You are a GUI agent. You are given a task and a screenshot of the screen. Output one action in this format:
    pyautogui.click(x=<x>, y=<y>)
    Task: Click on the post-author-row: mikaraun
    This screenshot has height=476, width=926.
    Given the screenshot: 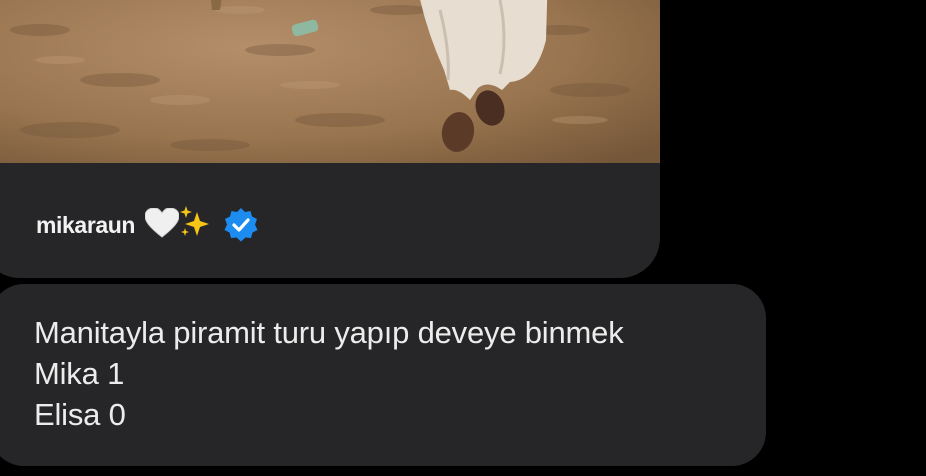 What is the action you would take?
    pyautogui.click(x=147, y=225)
    